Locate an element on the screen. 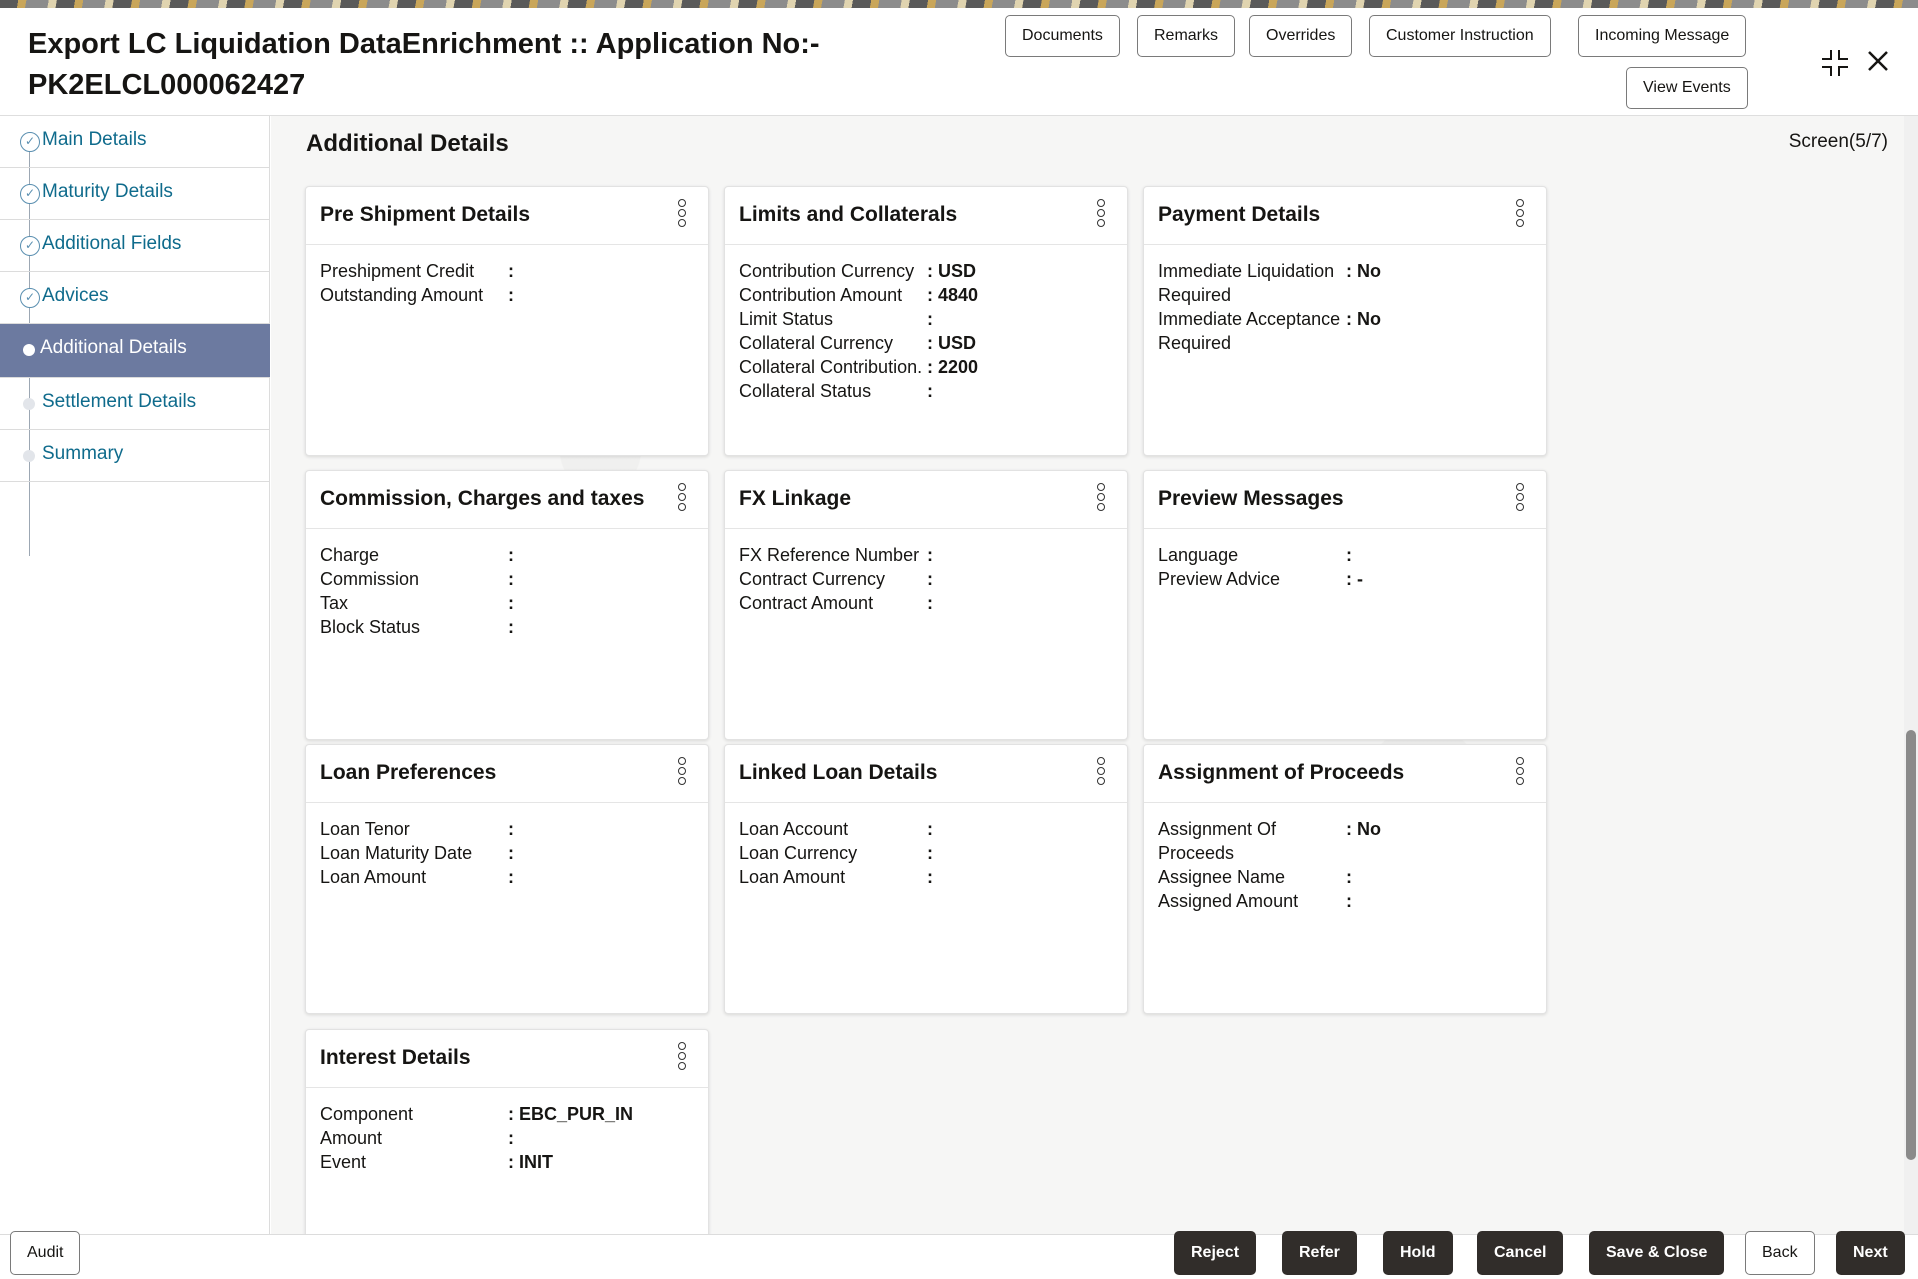  field-row: Loan Maturity Date: is located at coordinates (509, 853).